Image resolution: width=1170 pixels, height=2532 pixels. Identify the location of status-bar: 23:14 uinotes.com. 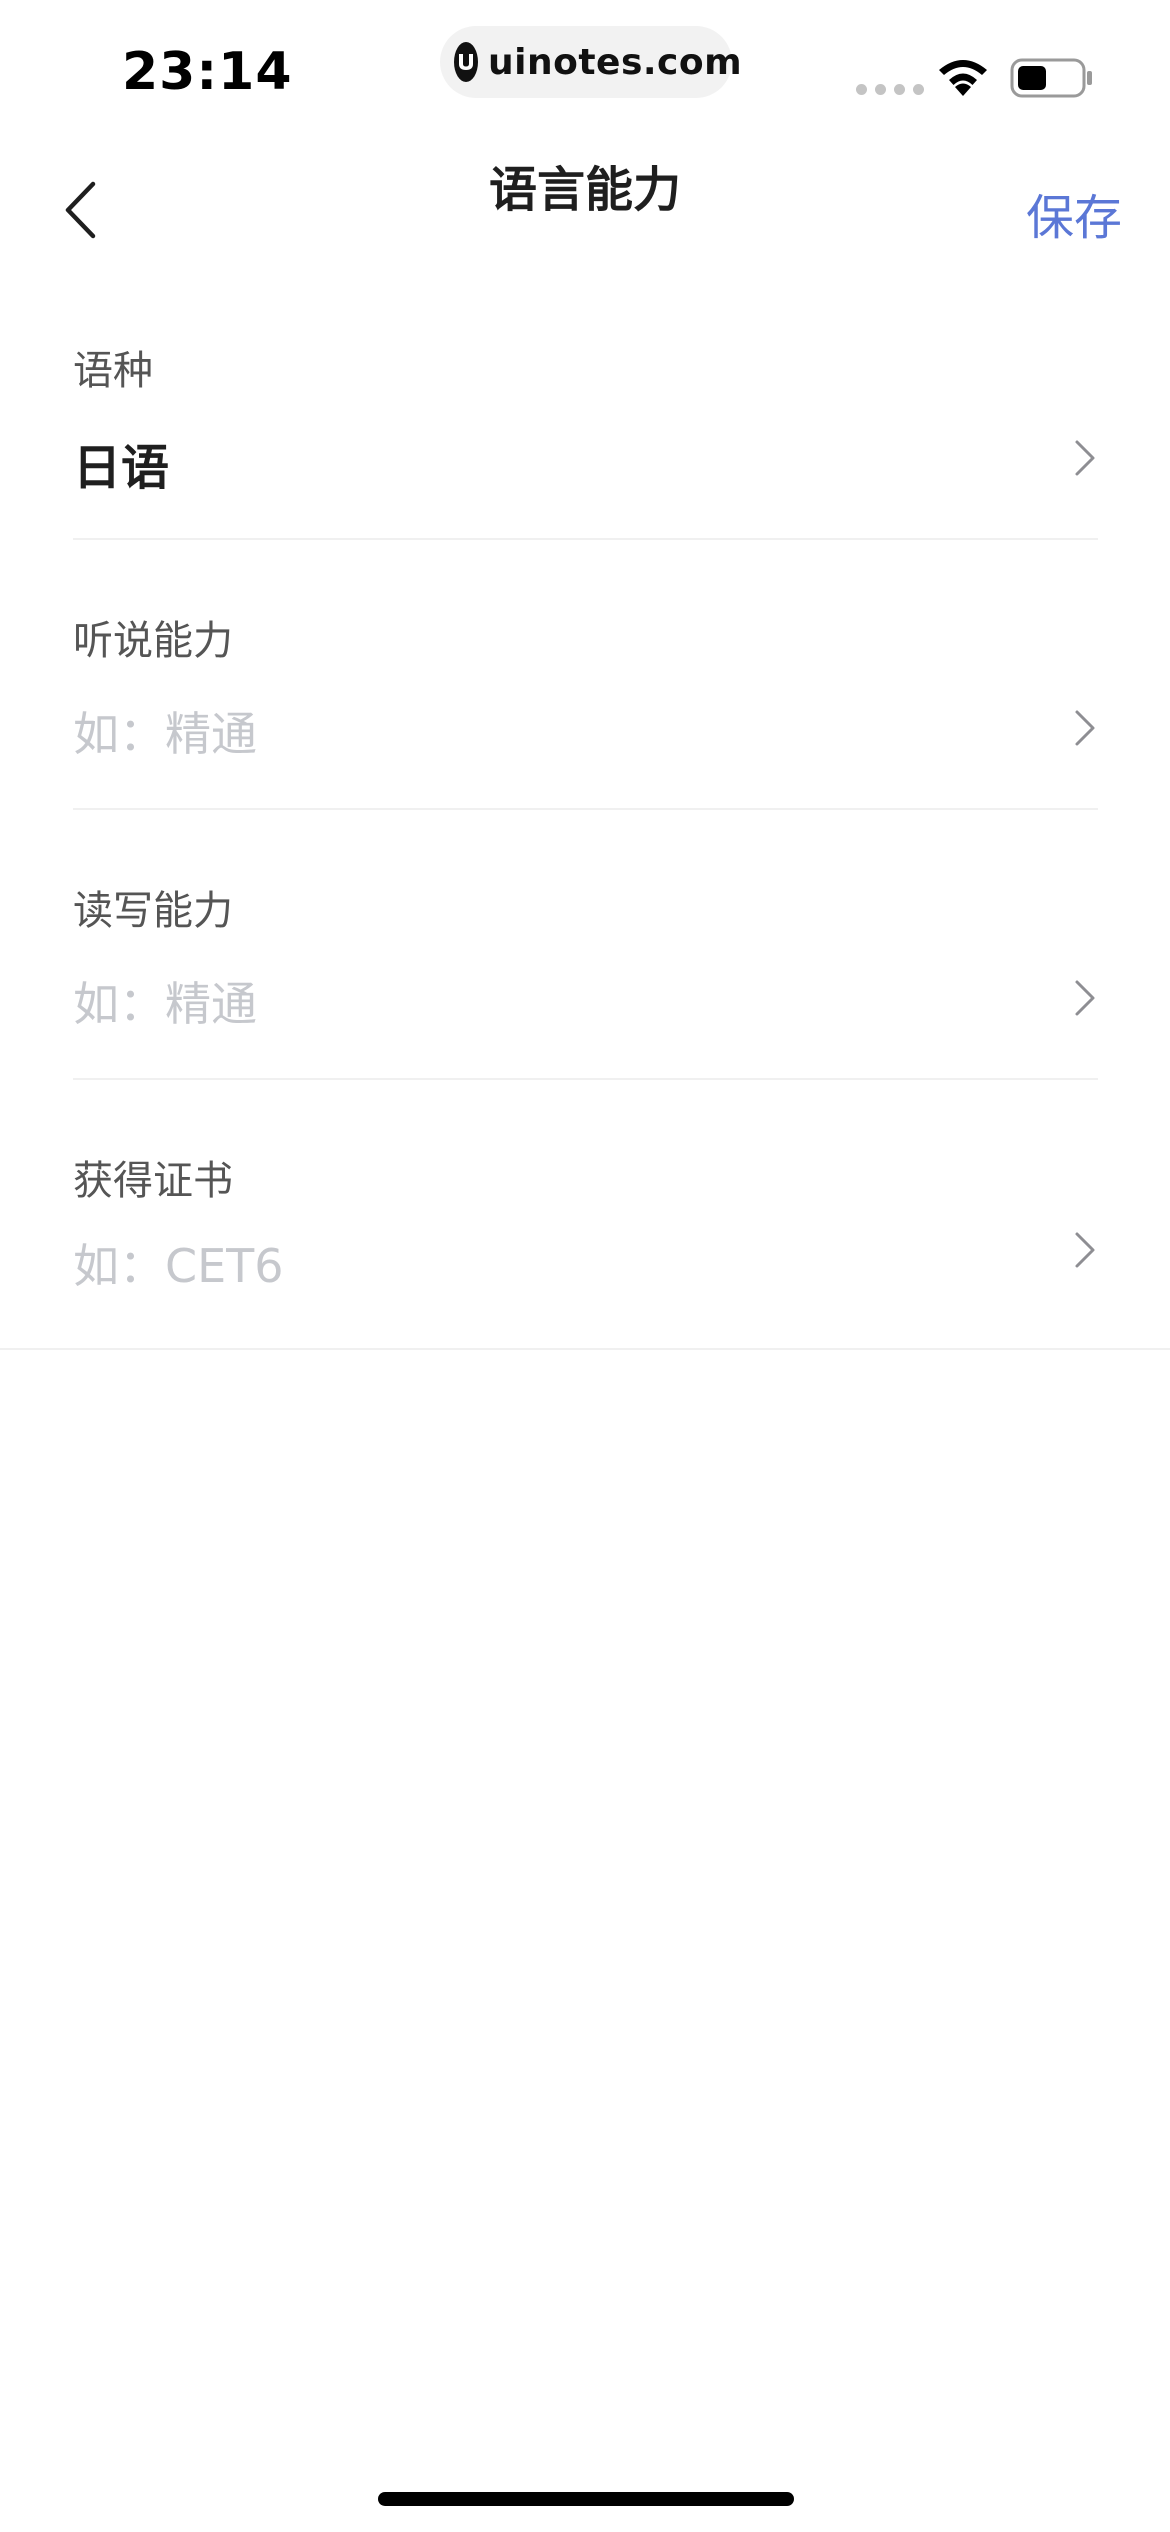
(585, 70).